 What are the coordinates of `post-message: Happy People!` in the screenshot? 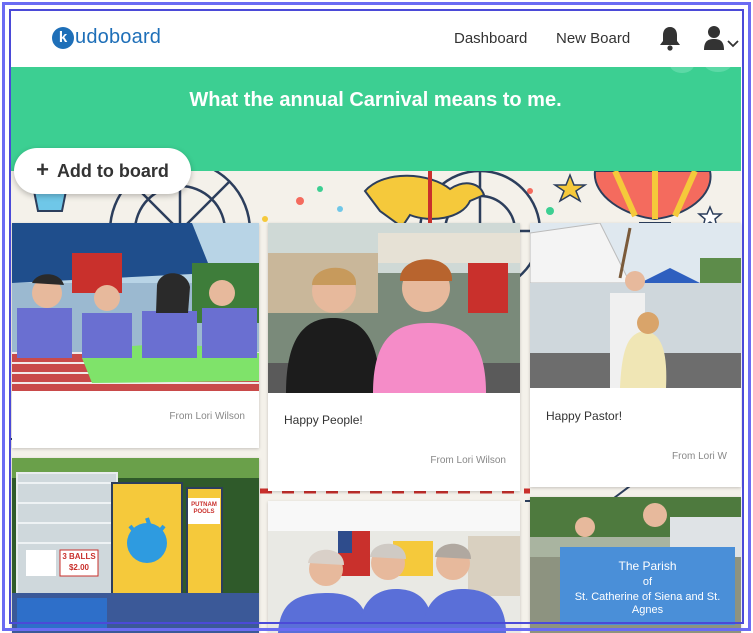 It's located at (323, 420).